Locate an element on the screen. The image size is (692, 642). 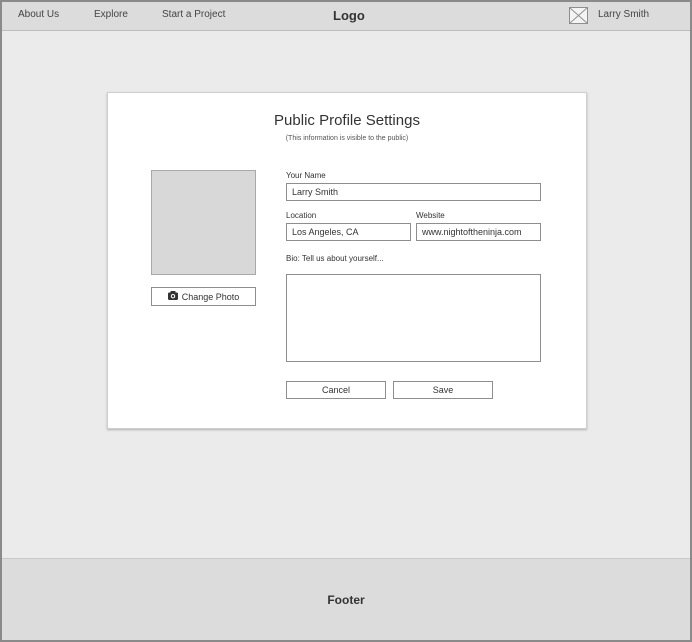
location-label: Location is located at coordinates (301, 215).